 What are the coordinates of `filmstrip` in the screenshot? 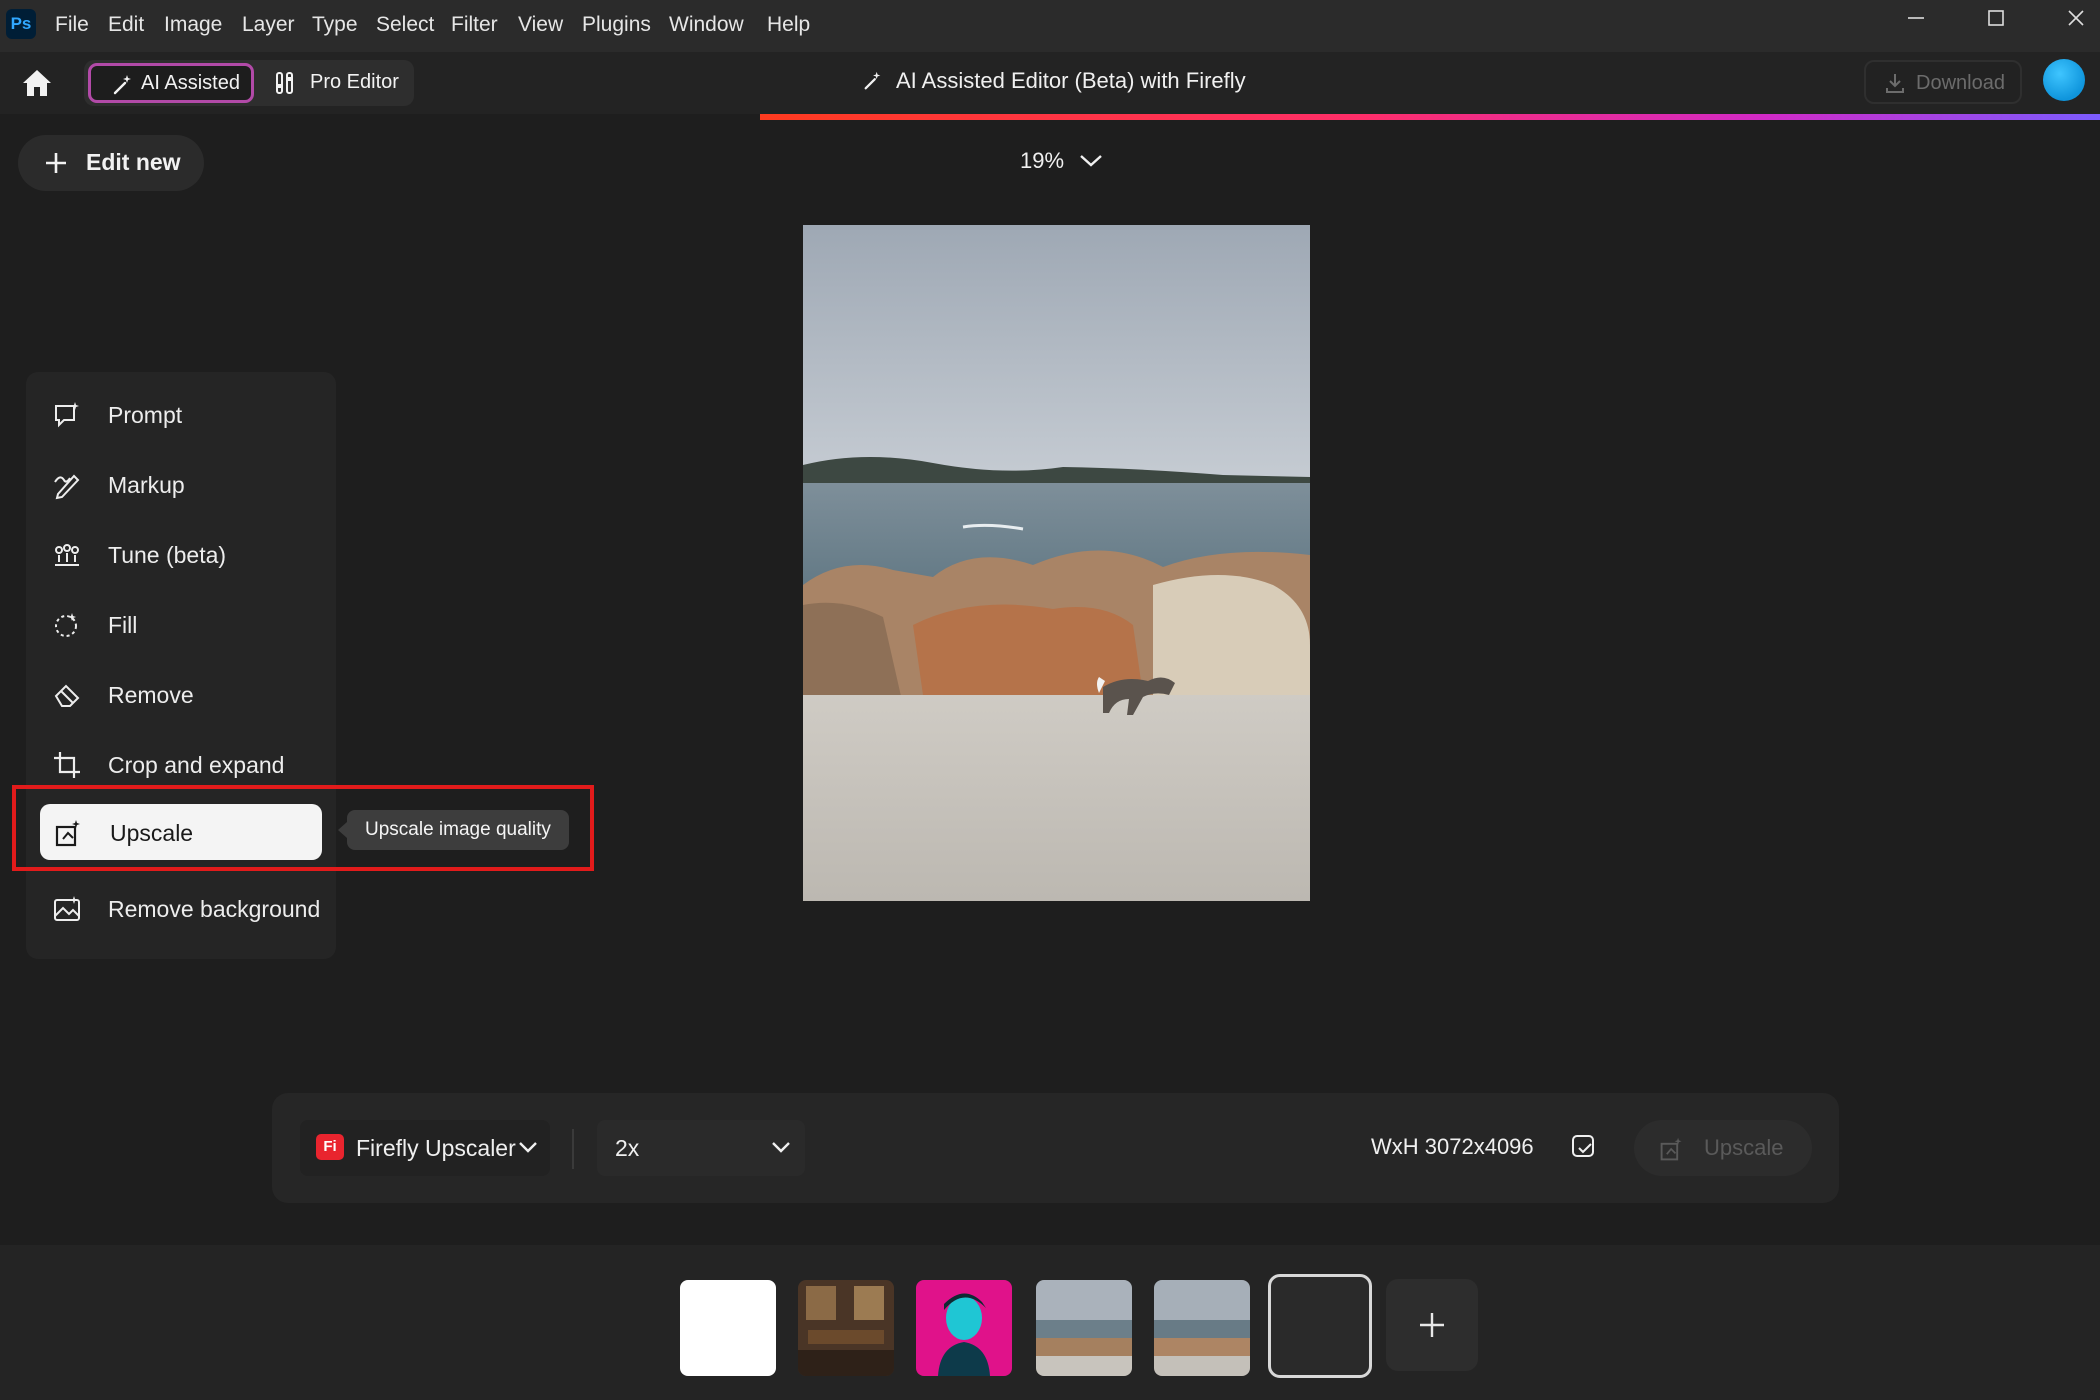 It's located at (1050, 1322).